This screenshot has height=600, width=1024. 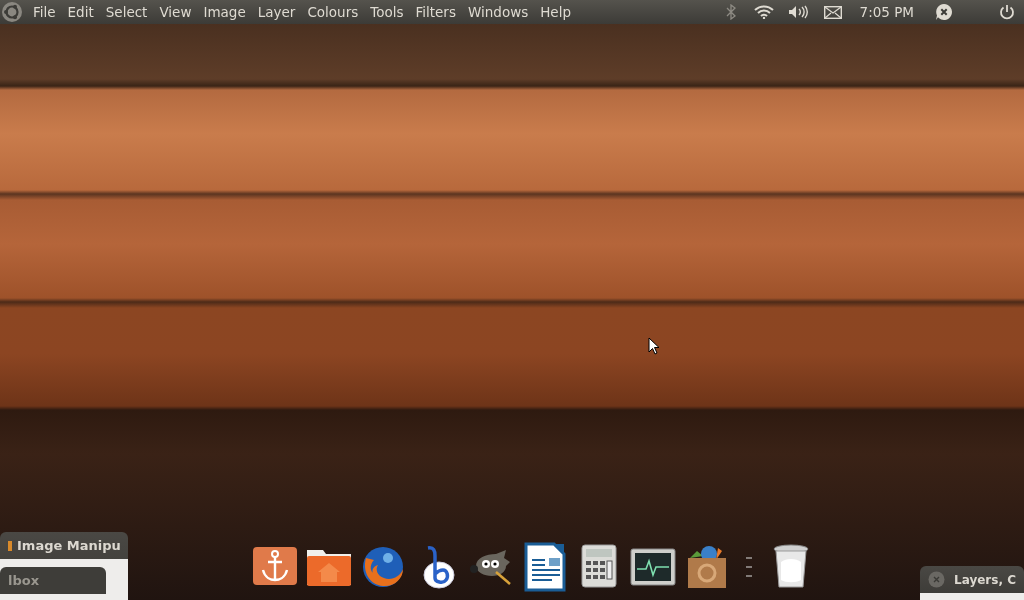 I want to click on clock-text: 7:05 PM, so click(x=886, y=12).